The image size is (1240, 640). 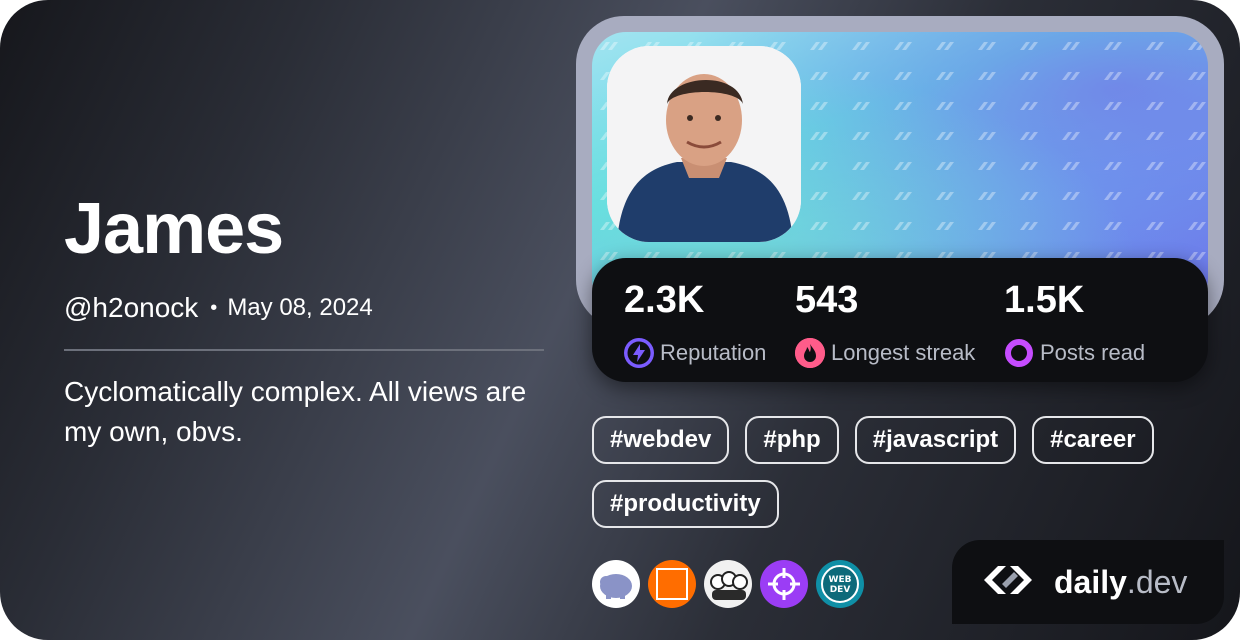 I want to click on daily-dev-logo-icon, so click(x=1012, y=582).